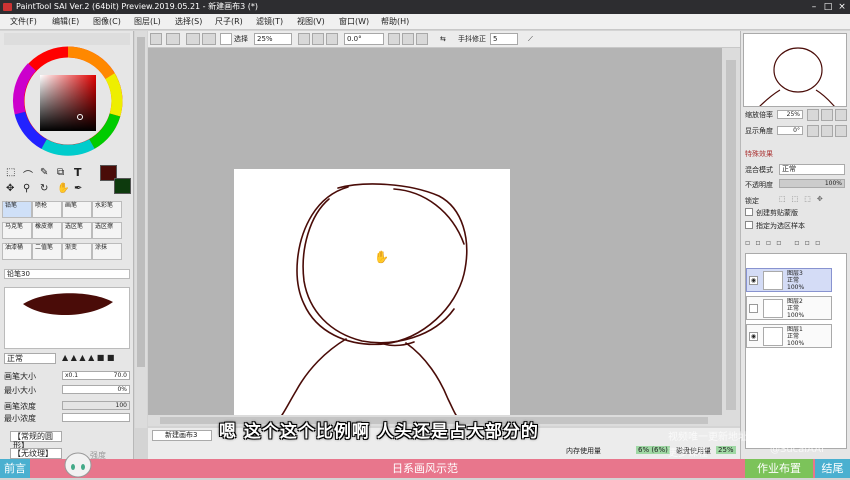  I want to click on menu-edit: 编辑(E), so click(65, 22).